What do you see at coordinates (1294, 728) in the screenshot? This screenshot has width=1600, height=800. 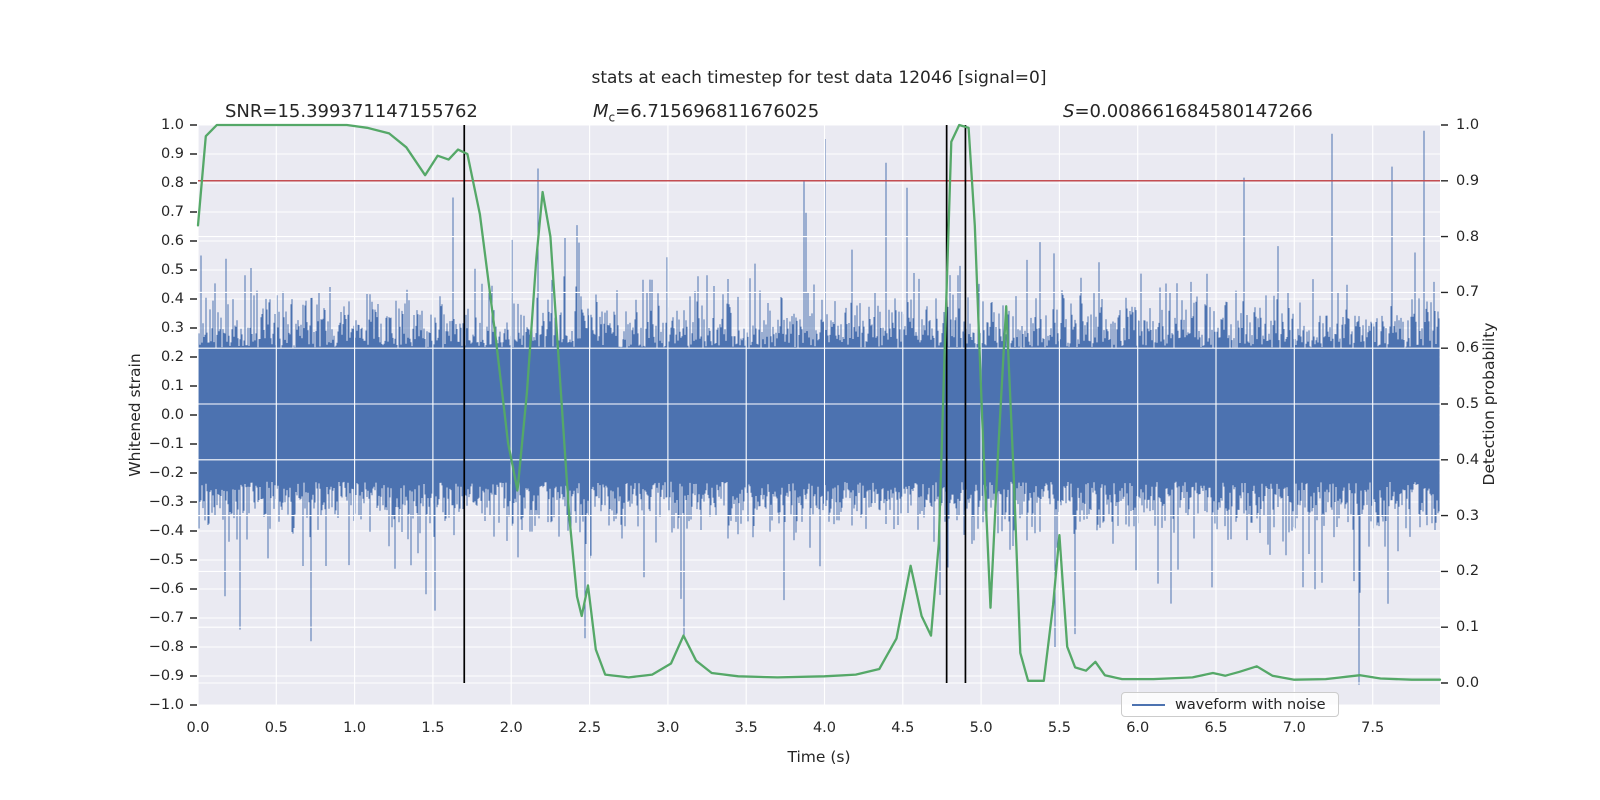 I see `x-tick-label: 7.0` at bounding box center [1294, 728].